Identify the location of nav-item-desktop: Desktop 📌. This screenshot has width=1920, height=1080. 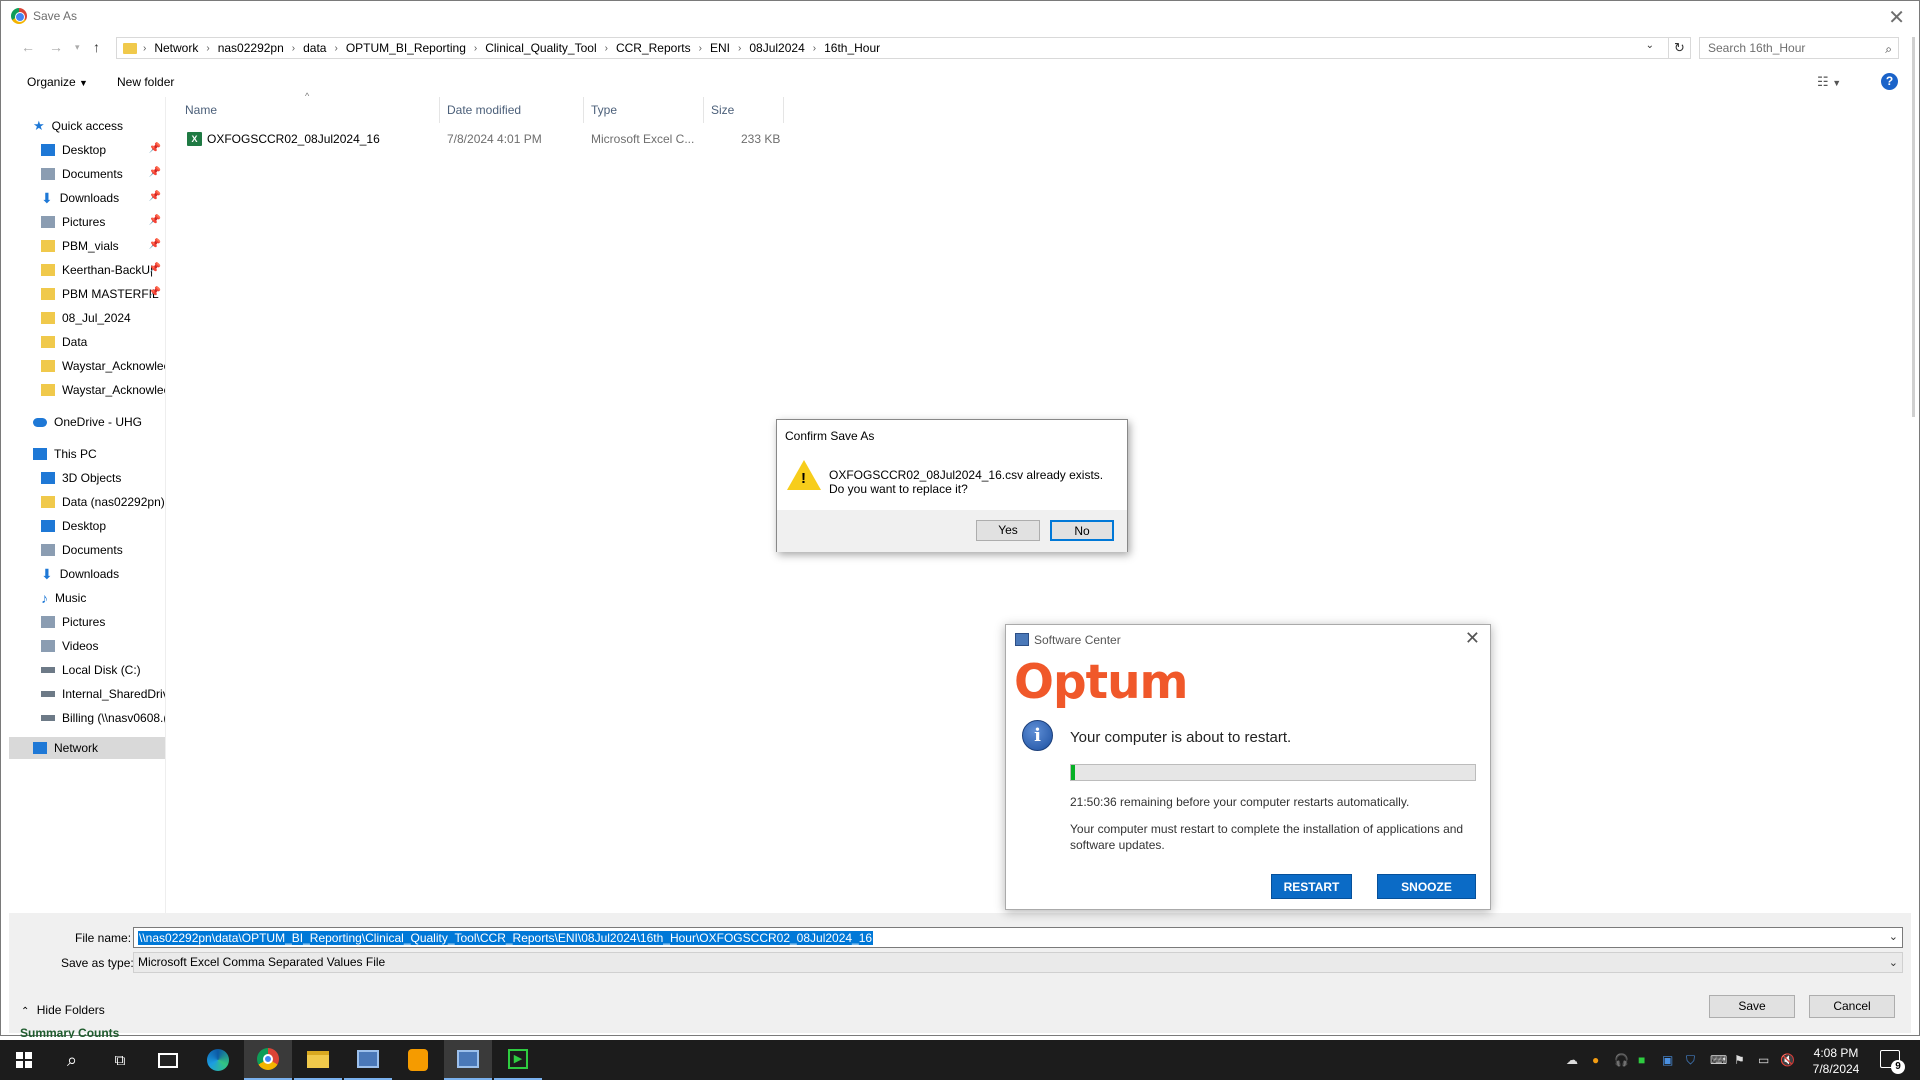
(103, 150).